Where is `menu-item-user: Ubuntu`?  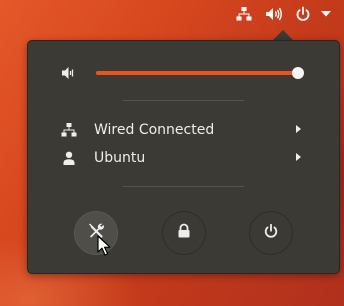 menu-item-user: Ubuntu is located at coordinates (183, 158).